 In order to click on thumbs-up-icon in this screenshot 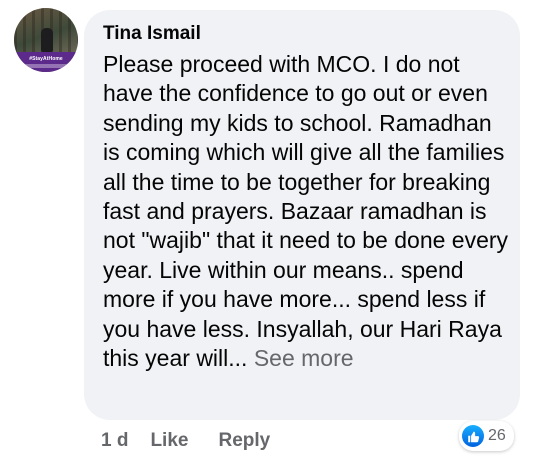, I will do `click(473, 436)`.